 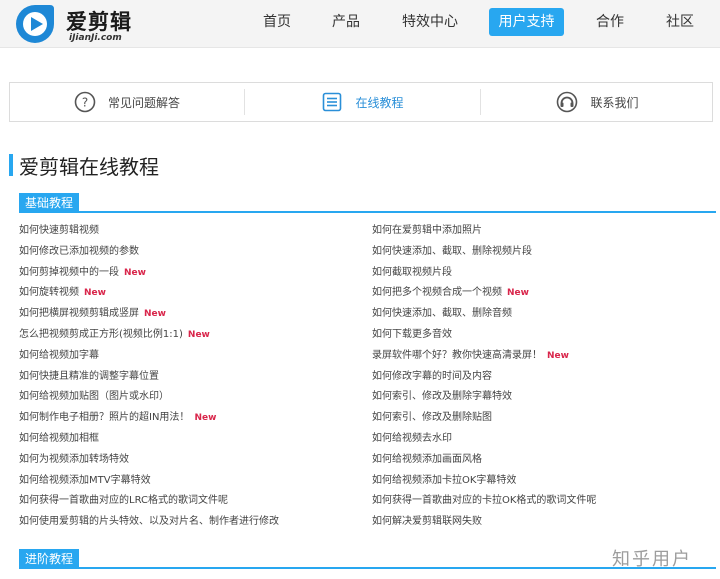 I want to click on nav-cooperation: 合作, so click(x=610, y=22).